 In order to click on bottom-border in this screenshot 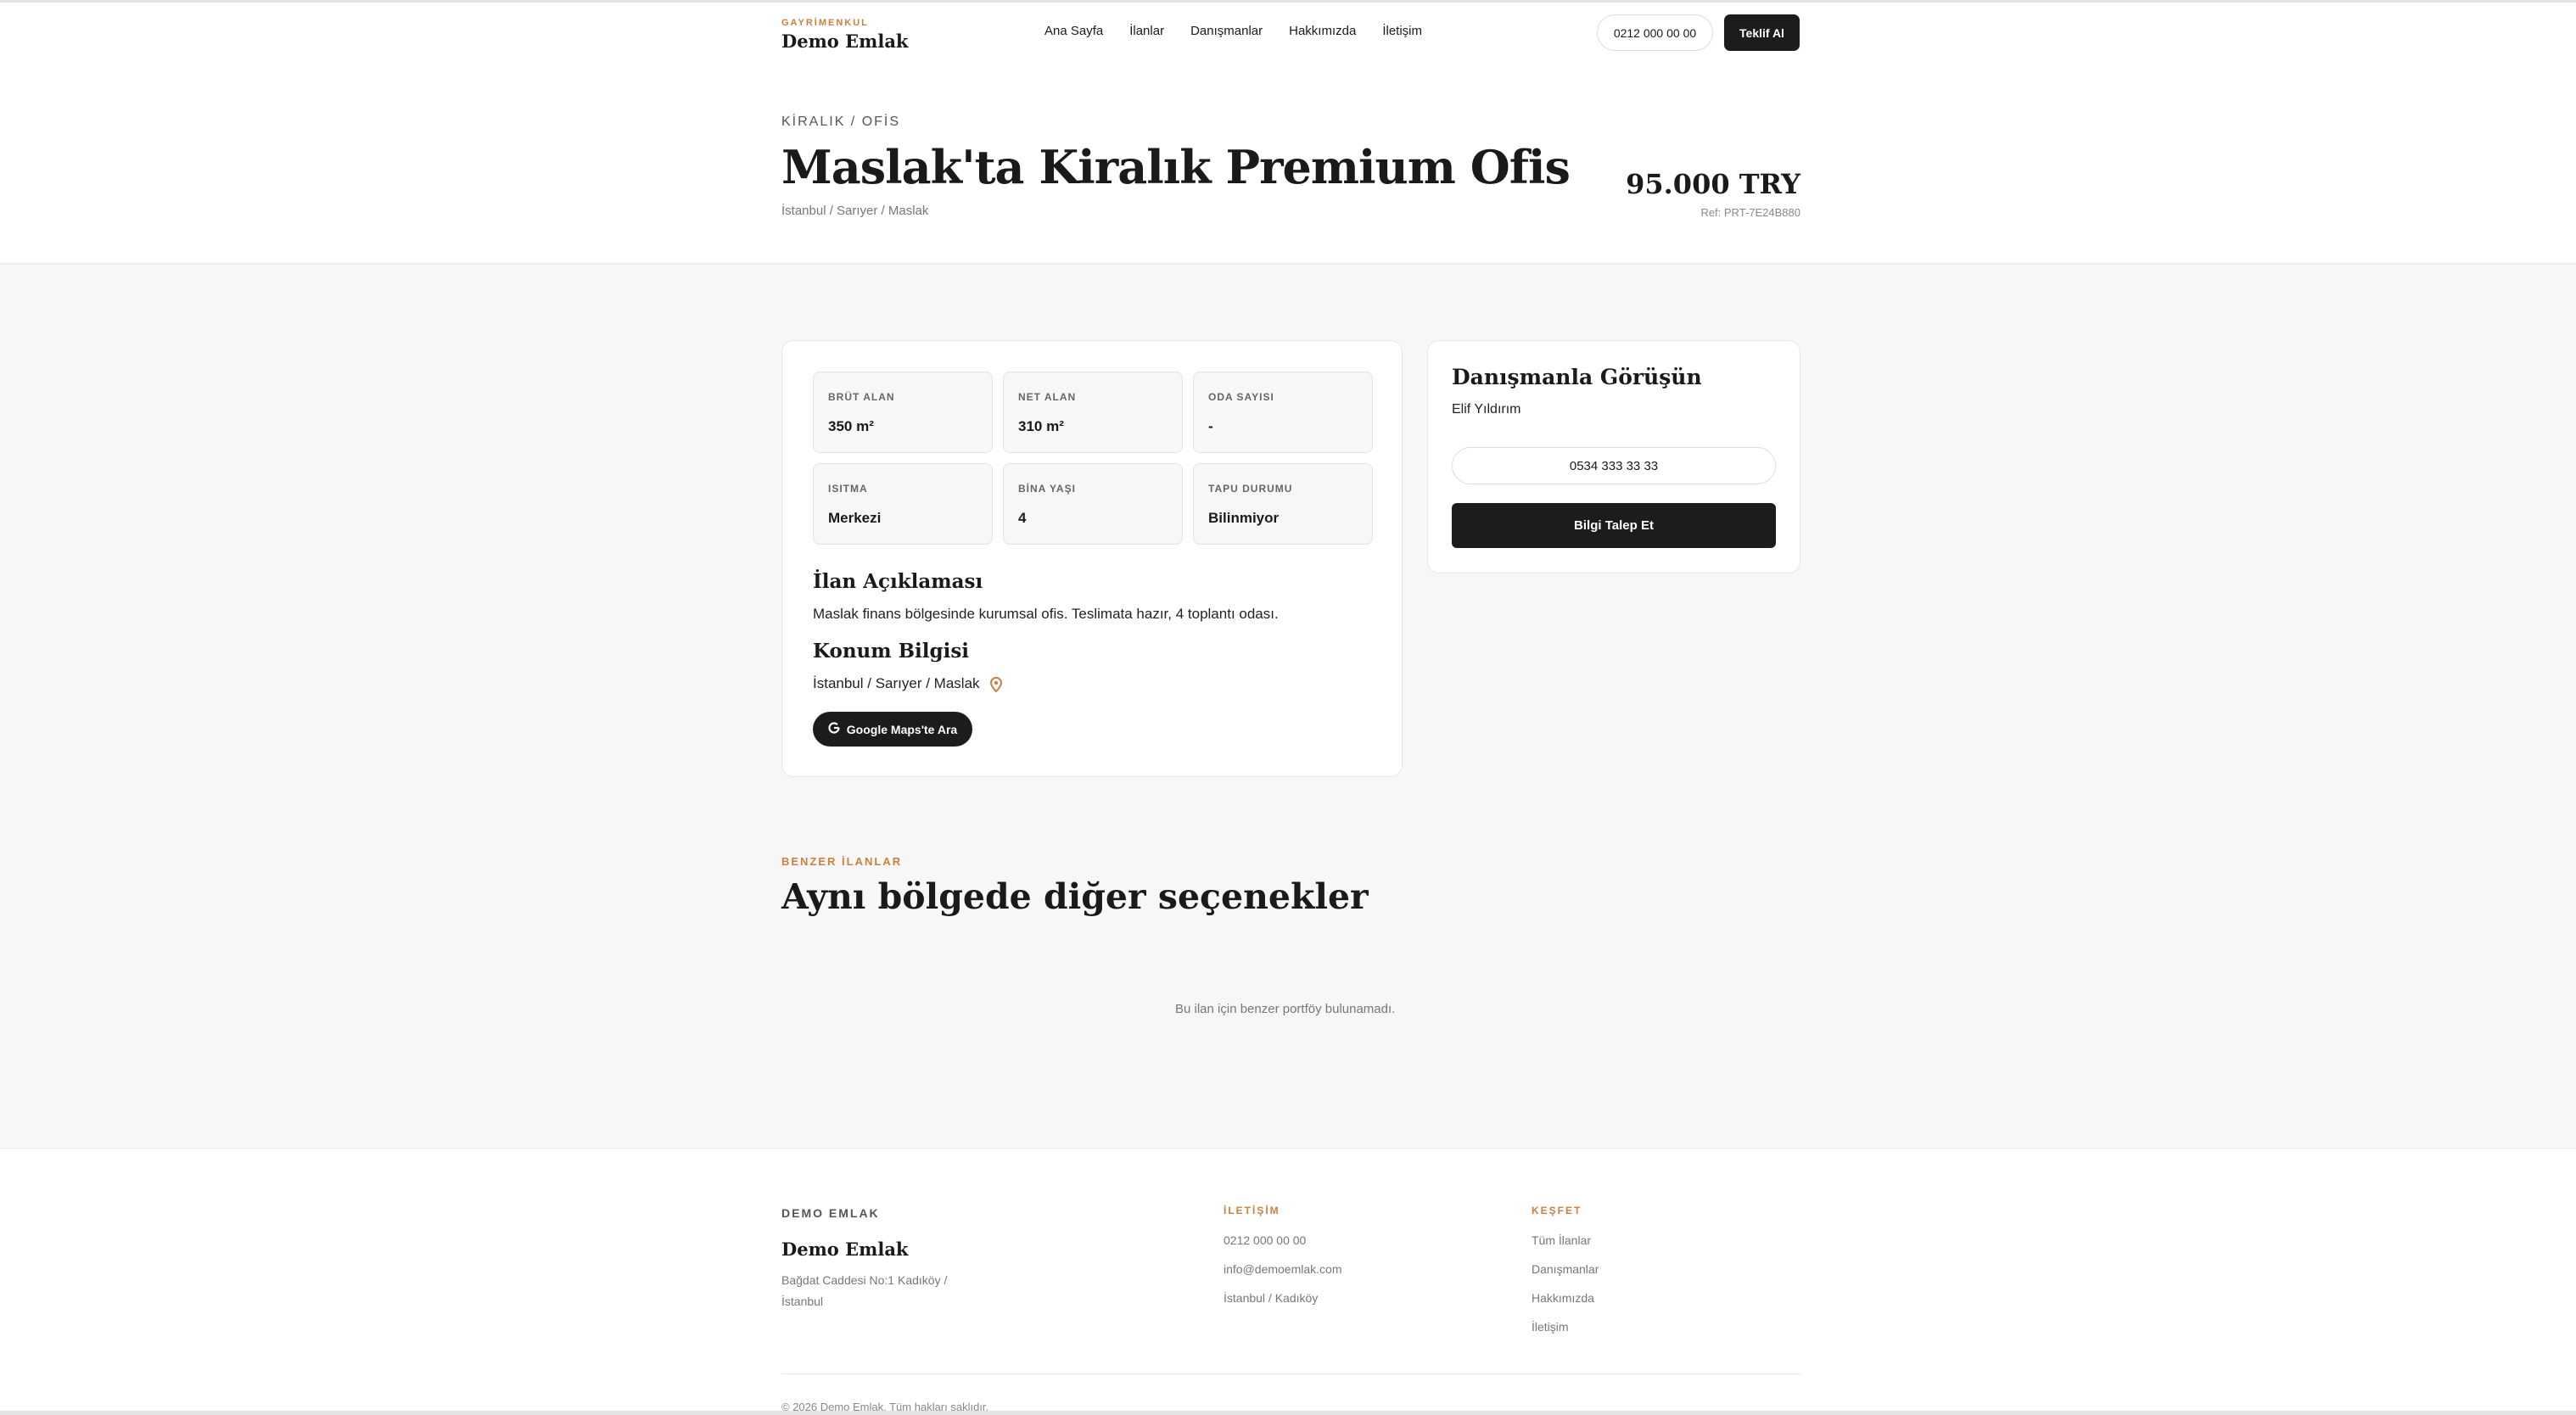, I will do `click(1288, 1413)`.